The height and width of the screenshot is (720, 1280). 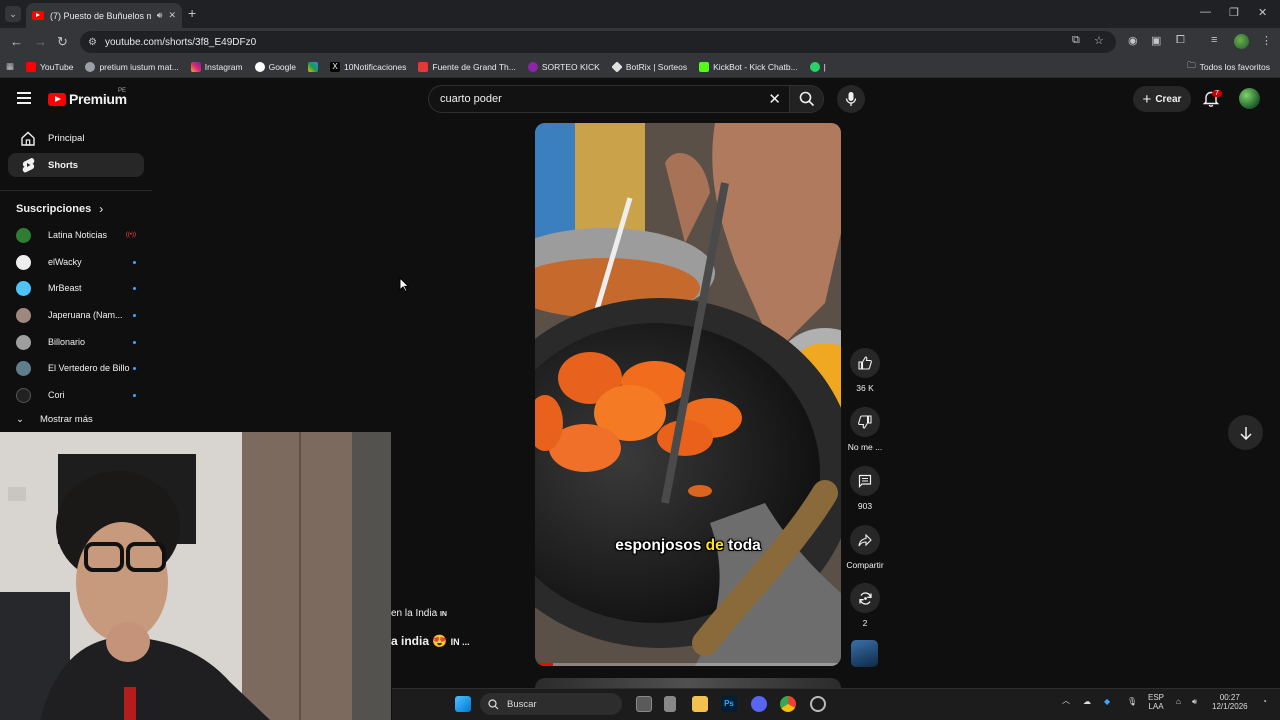 What do you see at coordinates (76, 342) in the screenshot?
I see `subscription-item: Billonario` at bounding box center [76, 342].